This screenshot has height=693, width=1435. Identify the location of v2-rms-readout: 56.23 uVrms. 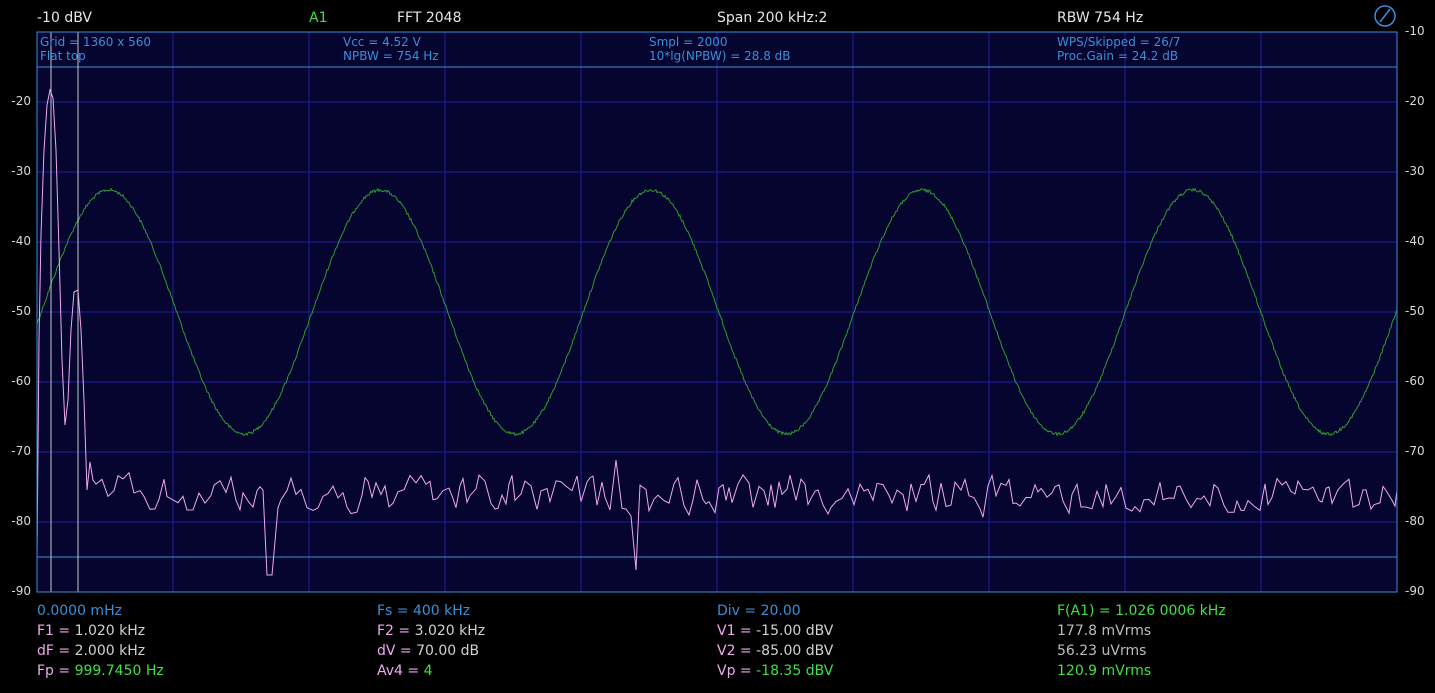
(1102, 651).